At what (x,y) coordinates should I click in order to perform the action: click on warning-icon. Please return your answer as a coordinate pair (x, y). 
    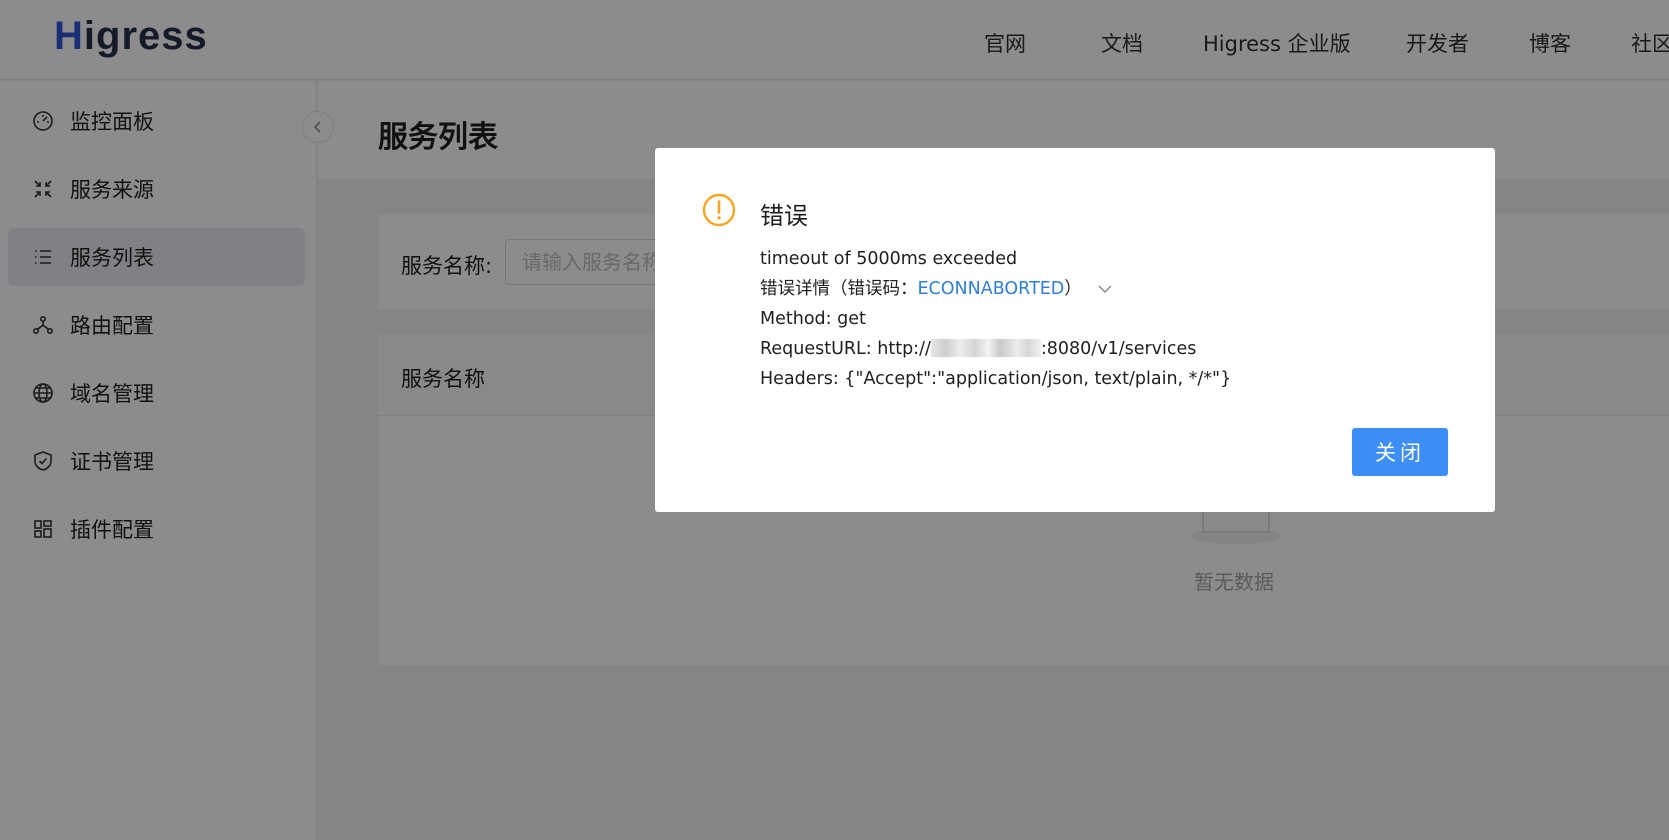
    Looking at the image, I should click on (719, 210).